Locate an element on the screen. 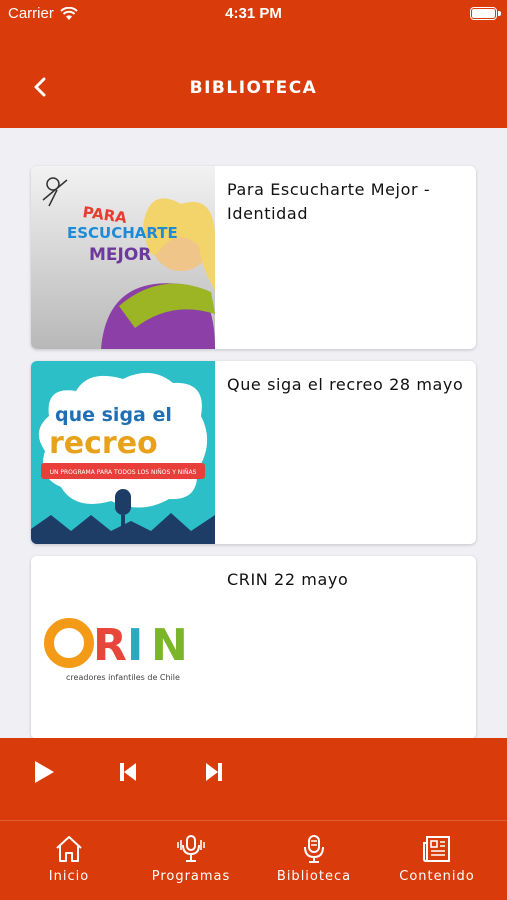 Image resolution: width=507 pixels, height=900 pixels. battery-tip is located at coordinates (499, 13).